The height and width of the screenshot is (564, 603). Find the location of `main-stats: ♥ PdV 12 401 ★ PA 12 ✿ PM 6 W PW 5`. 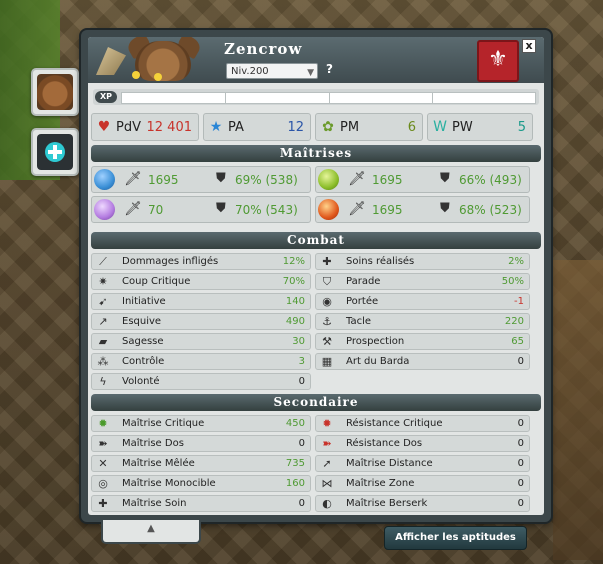

main-stats: ♥ PdV 12 401 ★ PA 12 ✿ PM 6 W PW 5 is located at coordinates (316, 128).